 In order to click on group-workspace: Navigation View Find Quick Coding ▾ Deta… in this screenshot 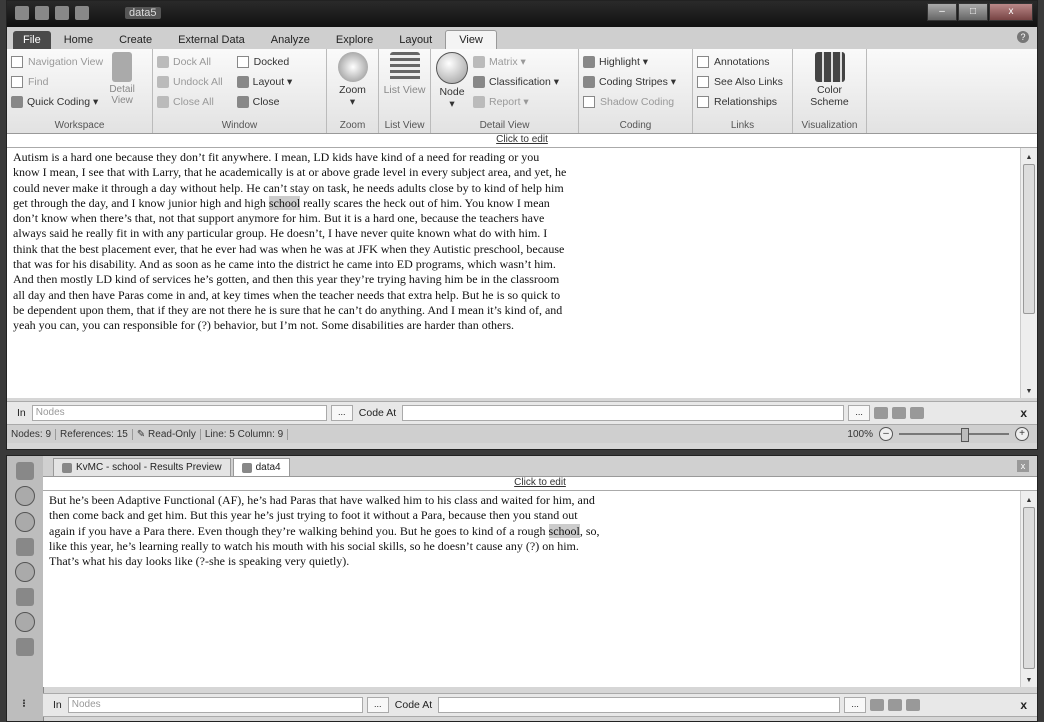, I will do `click(80, 91)`.